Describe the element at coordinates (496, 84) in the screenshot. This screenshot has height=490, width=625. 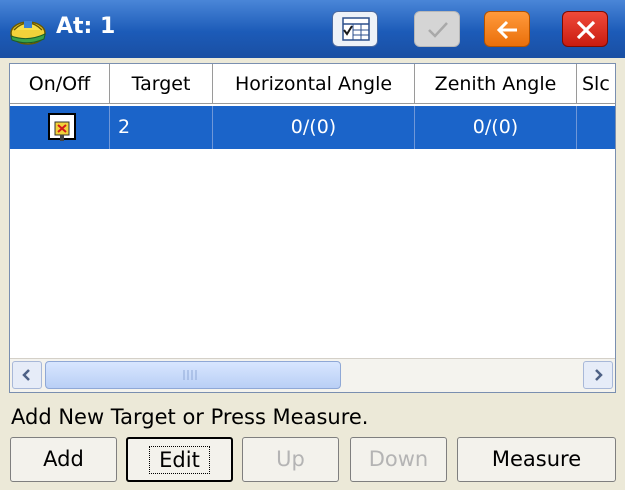
I see `column-header-zenith-angle: Zenith Angle` at that location.